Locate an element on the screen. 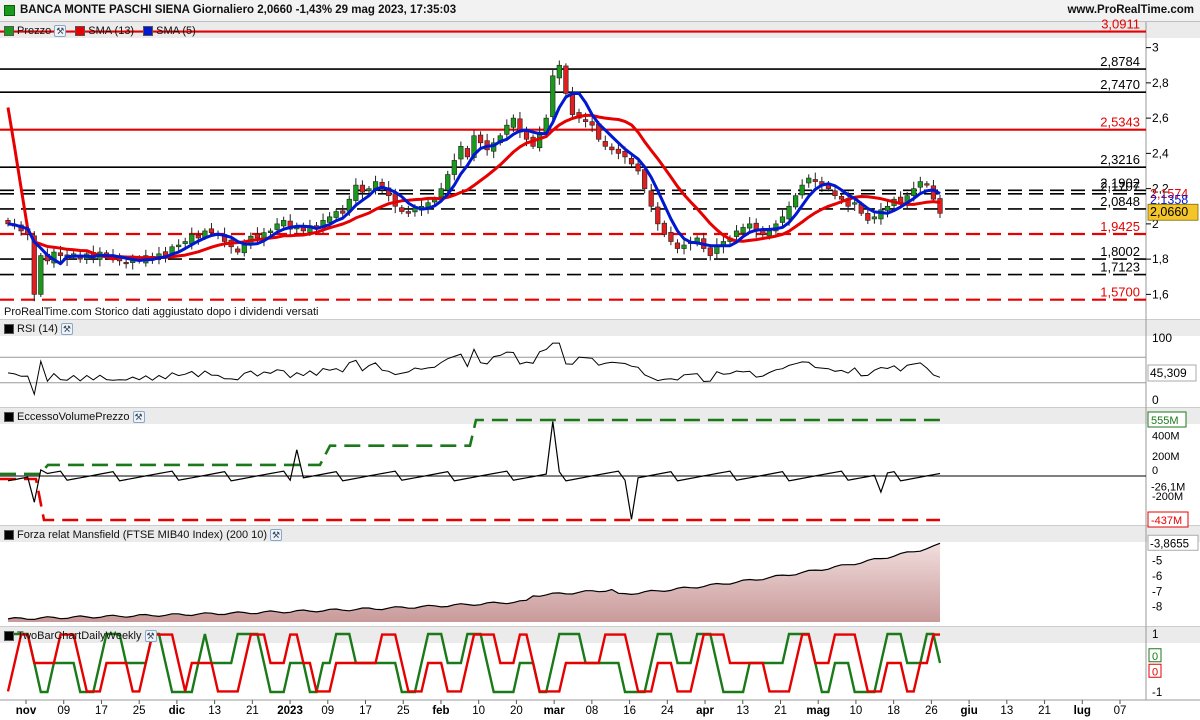 The image size is (1200, 720). y-tick-label: 2,4 is located at coordinates (1160, 153).